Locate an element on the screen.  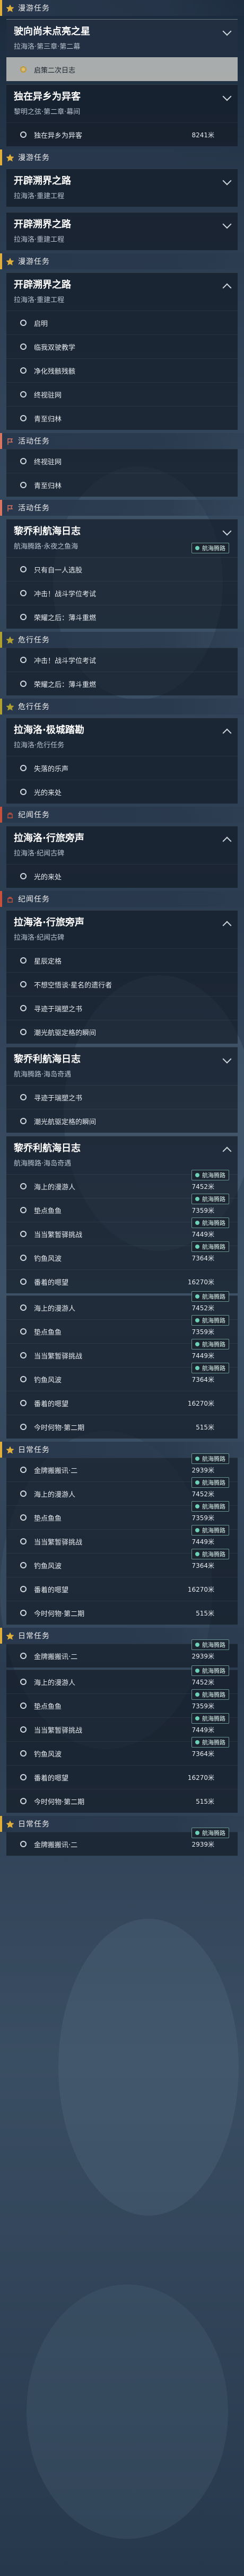
quest-subtitle: 拉海洛·第三章·第二幕 is located at coordinates (48, 47).